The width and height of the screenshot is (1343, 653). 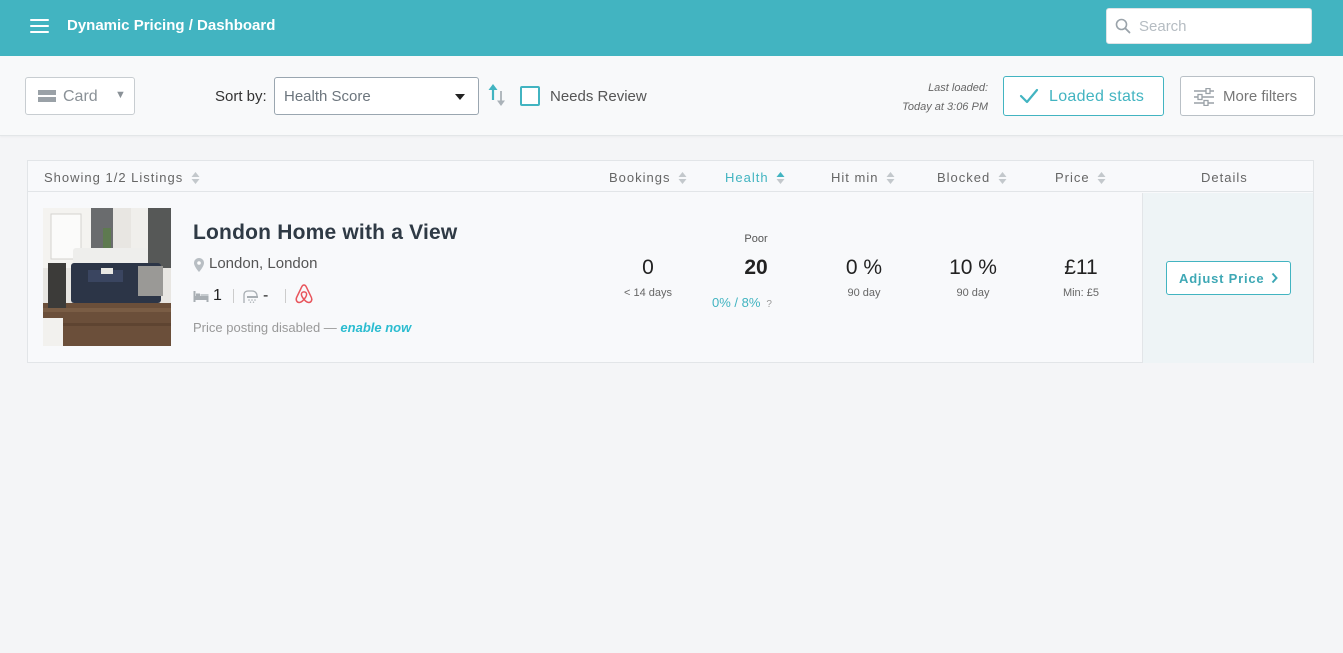 I want to click on sort-ascending-icon, so click(x=780, y=177).